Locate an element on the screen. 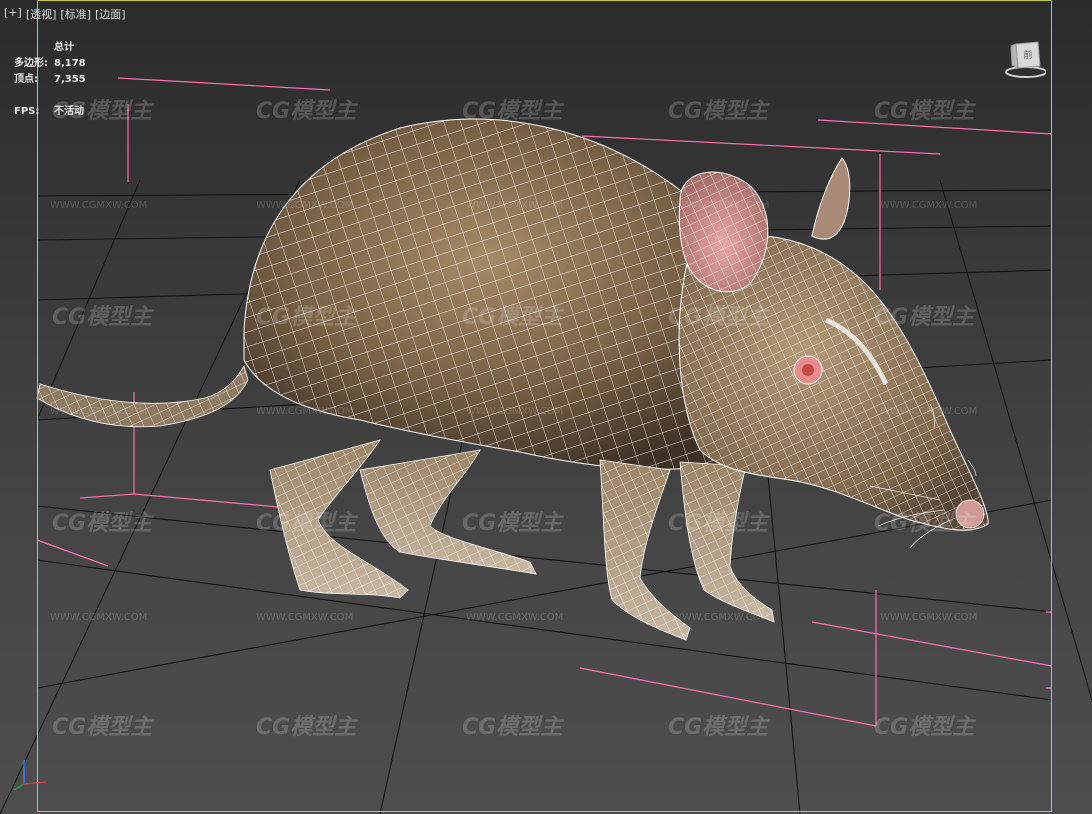 The width and height of the screenshot is (1092, 814). viewcube-face-label: 前 is located at coordinates (1027, 55).